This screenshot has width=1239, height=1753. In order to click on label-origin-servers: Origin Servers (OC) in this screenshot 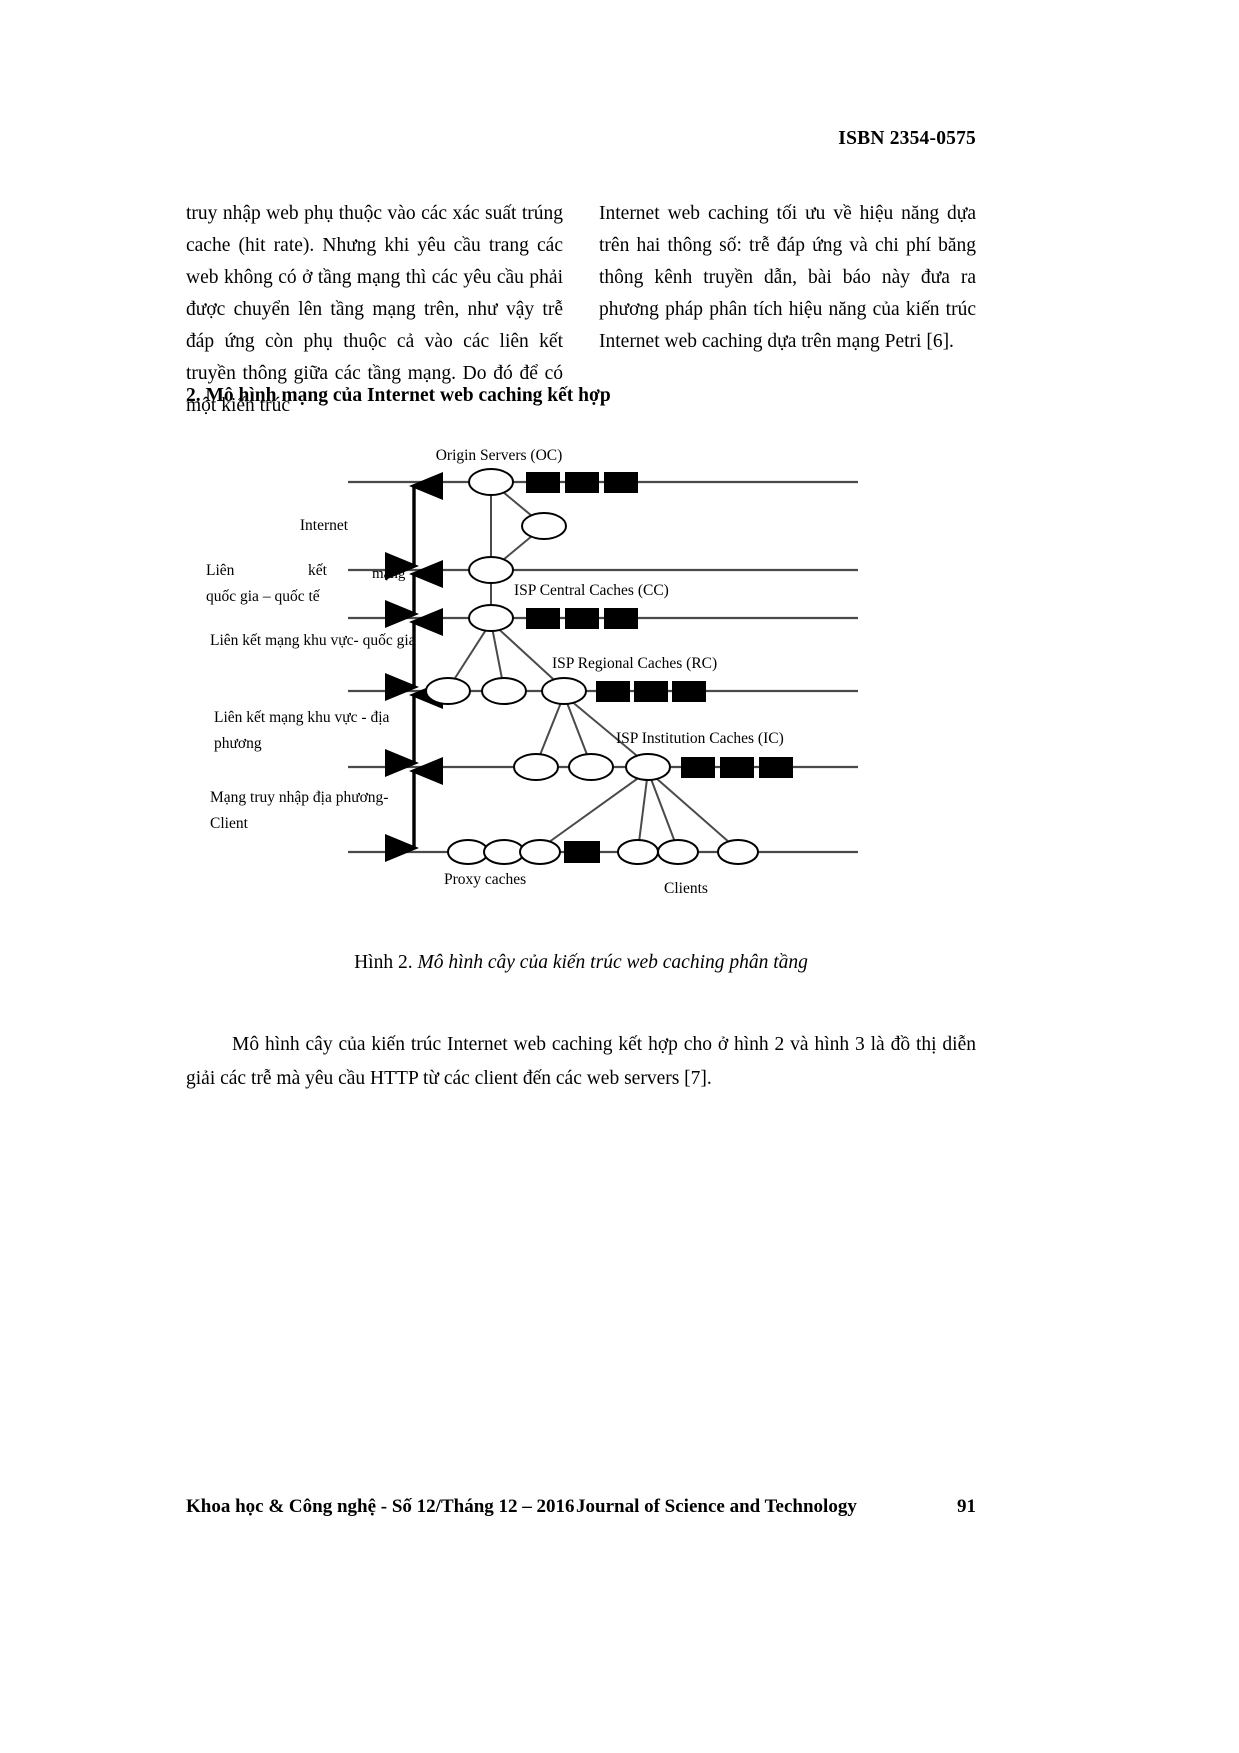, I will do `click(499, 455)`.